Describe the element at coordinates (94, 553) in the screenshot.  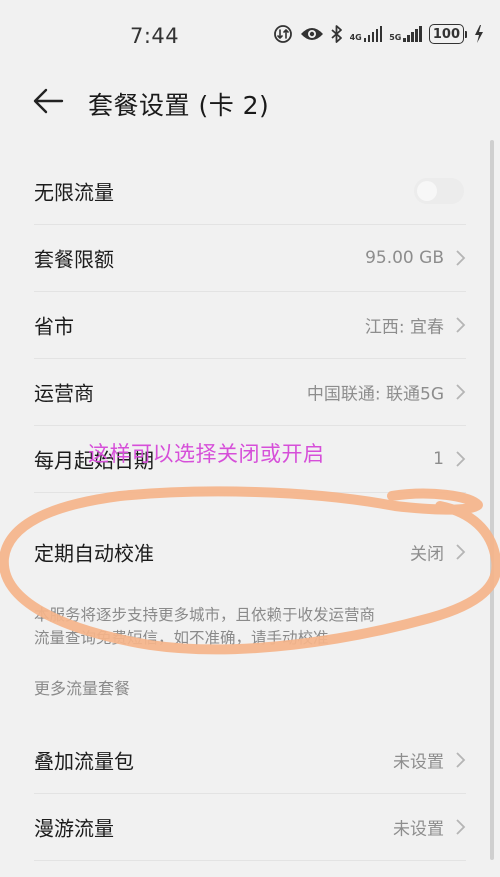
I see `auto-calibrate-label: 定期自动校准` at that location.